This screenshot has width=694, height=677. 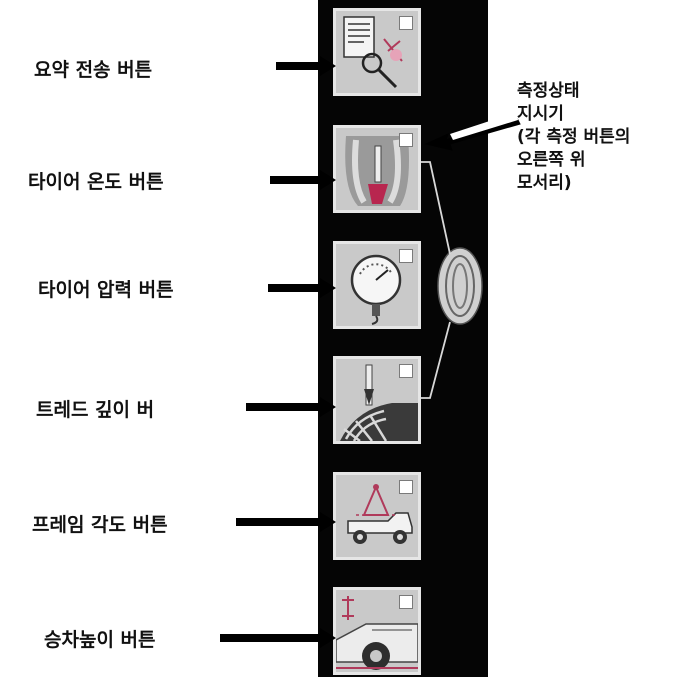 I want to click on callout-line: 오른쪽 위, so click(x=551, y=160).